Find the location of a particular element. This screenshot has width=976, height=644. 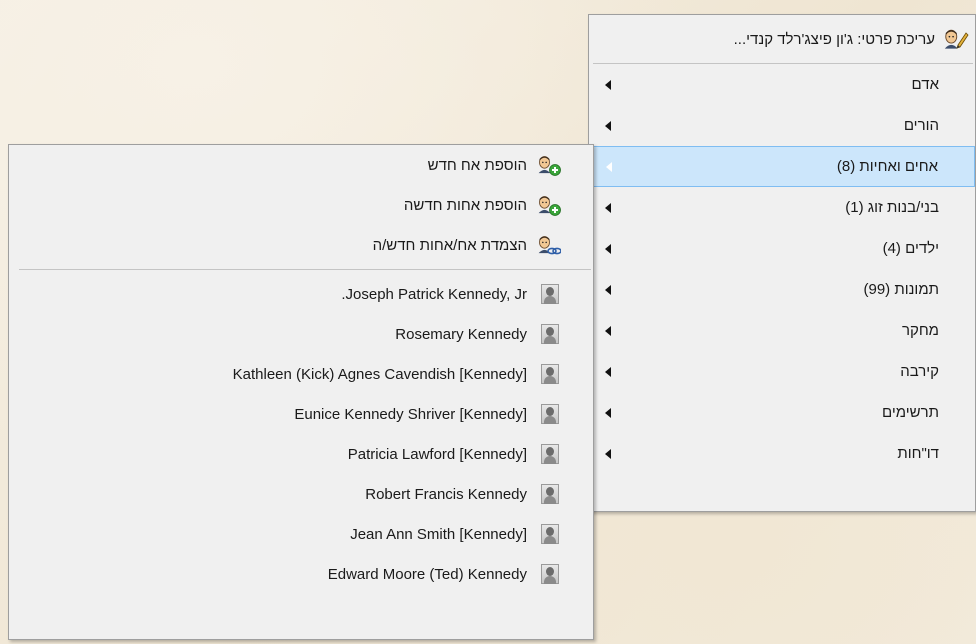

sibling-item: Robert Francis Kennedy is located at coordinates (301, 494).